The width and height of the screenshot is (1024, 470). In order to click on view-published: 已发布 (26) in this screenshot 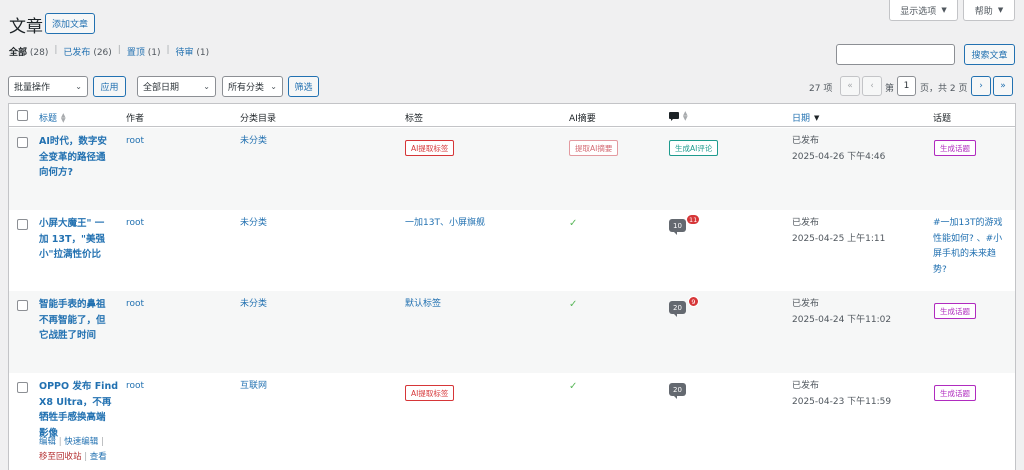, I will do `click(87, 51)`.